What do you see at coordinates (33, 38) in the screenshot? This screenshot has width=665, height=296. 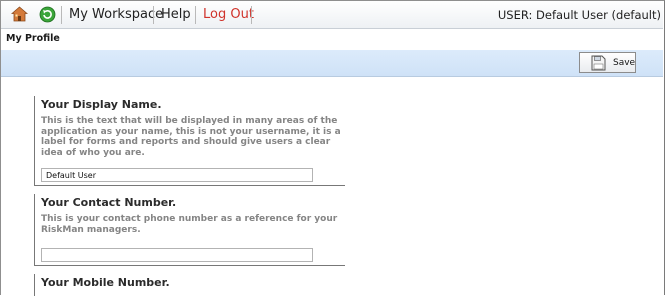 I see `page-title: My Profile` at bounding box center [33, 38].